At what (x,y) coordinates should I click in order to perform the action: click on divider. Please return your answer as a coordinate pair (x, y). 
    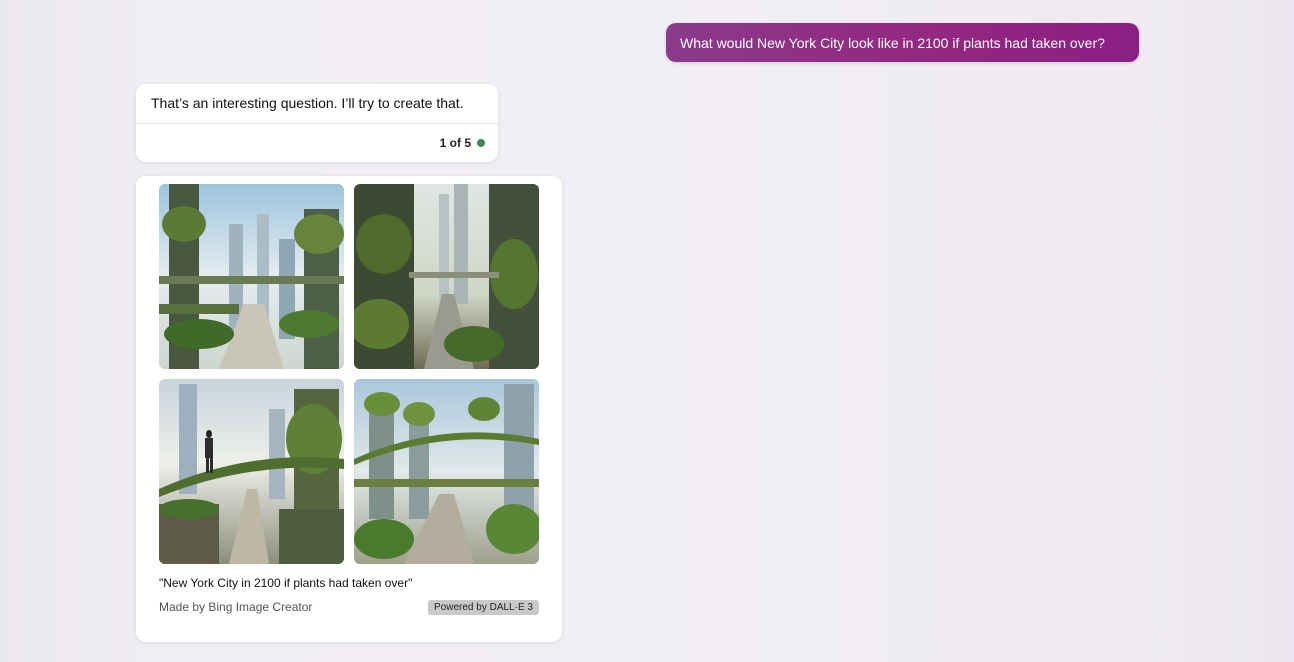
    Looking at the image, I should click on (317, 123).